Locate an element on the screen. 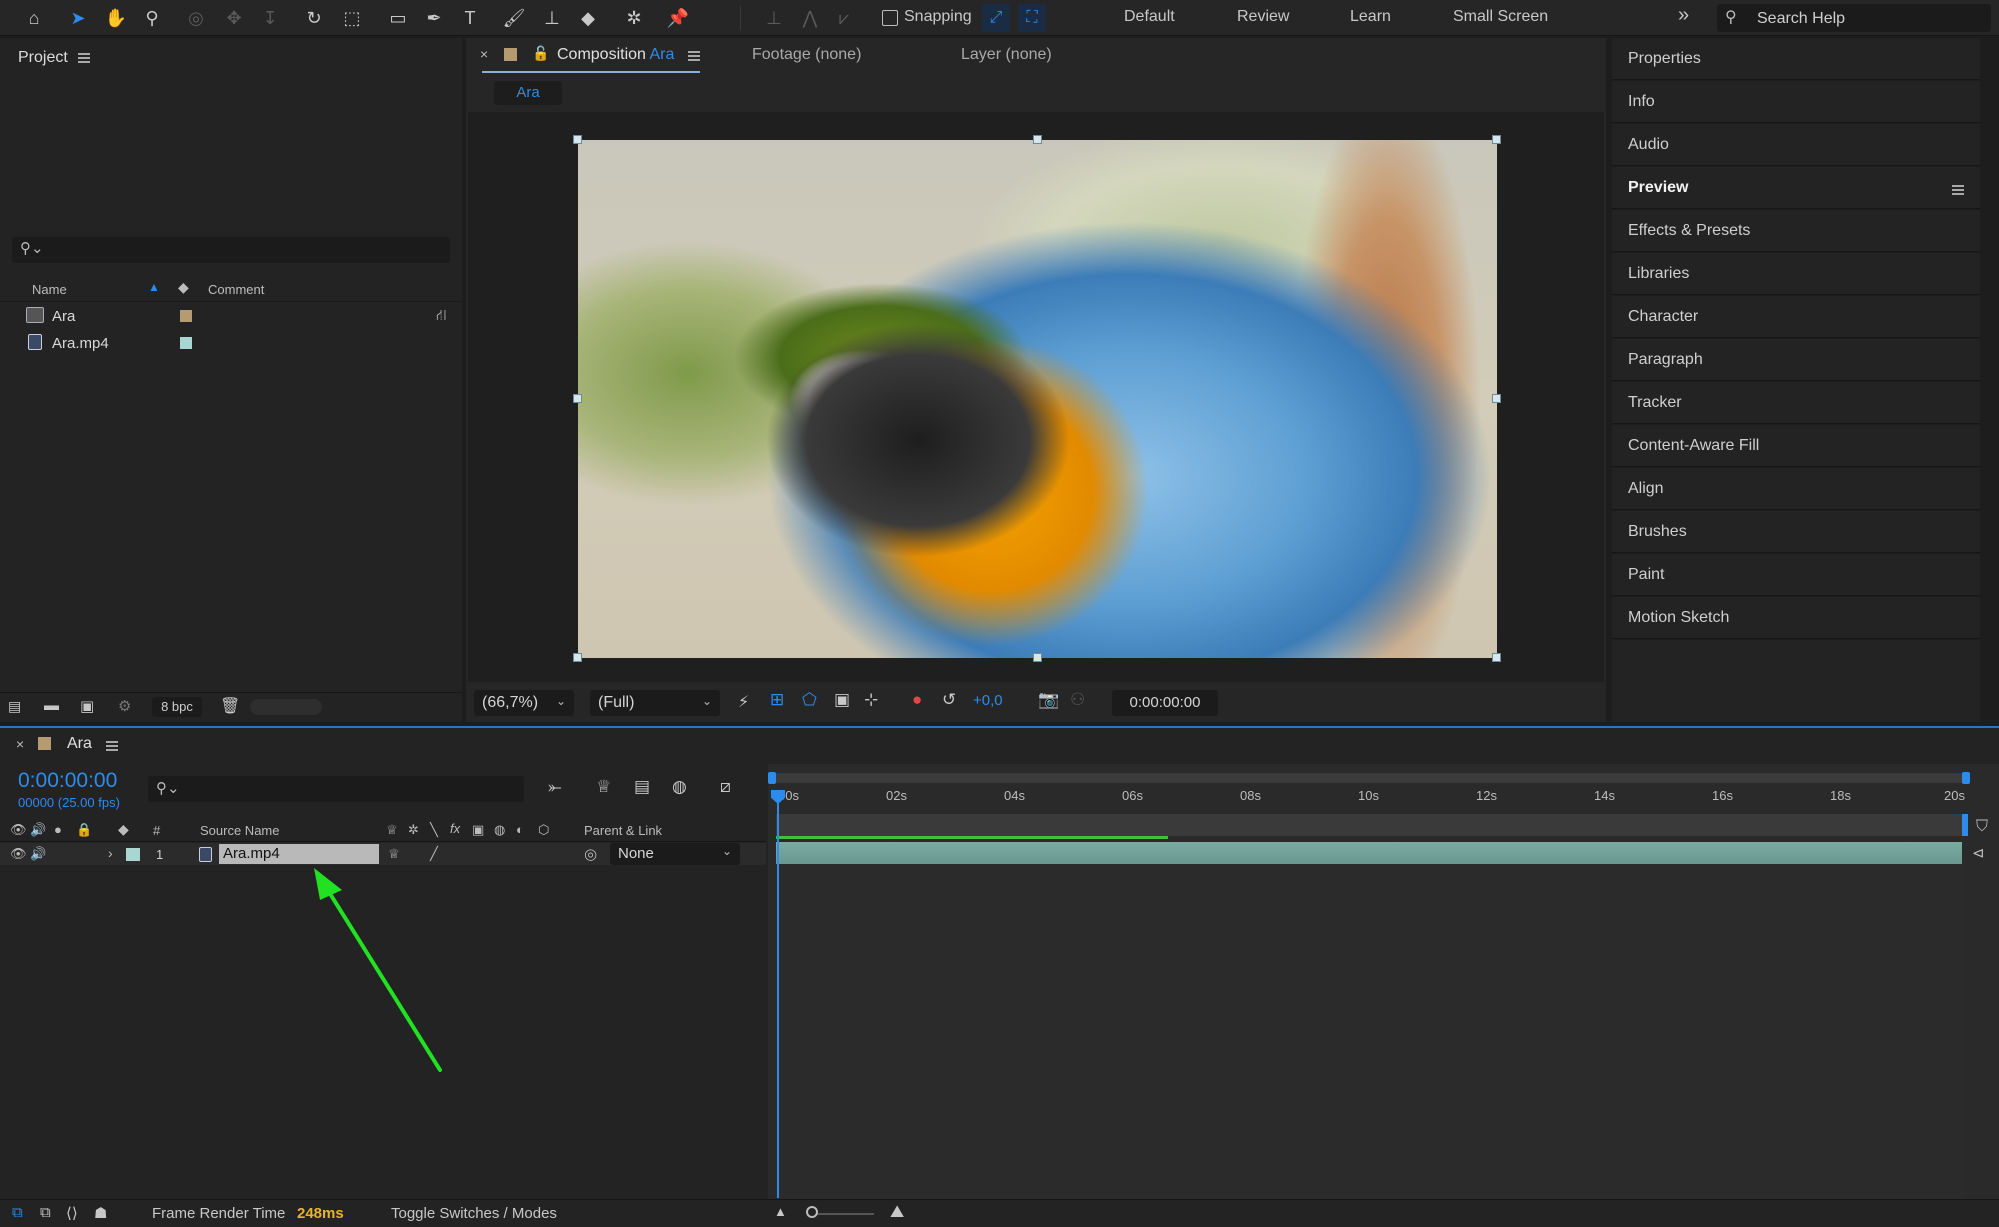 The image size is (1999, 1227). fast-previews-icon: ⚡ is located at coordinates (743, 702).